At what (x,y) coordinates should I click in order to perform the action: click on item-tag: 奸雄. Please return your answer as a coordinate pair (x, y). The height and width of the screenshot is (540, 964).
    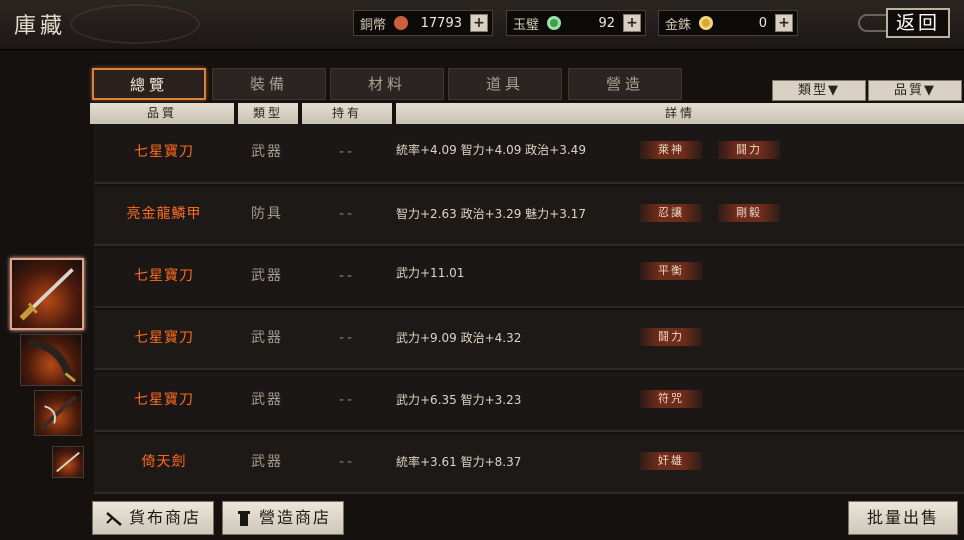
    Looking at the image, I should click on (671, 461).